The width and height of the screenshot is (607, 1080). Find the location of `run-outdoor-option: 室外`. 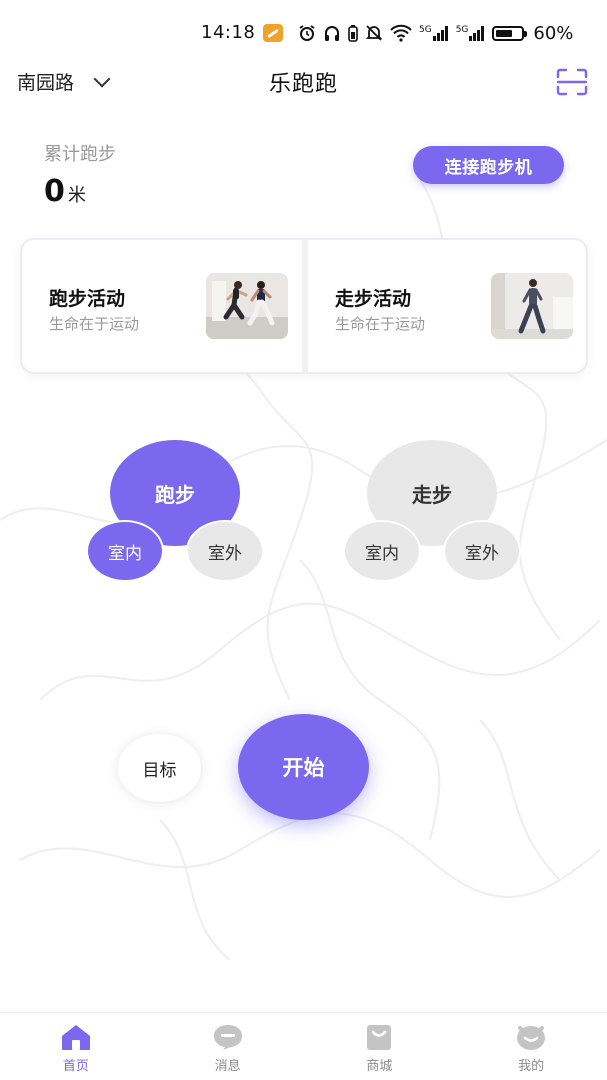

run-outdoor-option: 室外 is located at coordinates (225, 551).